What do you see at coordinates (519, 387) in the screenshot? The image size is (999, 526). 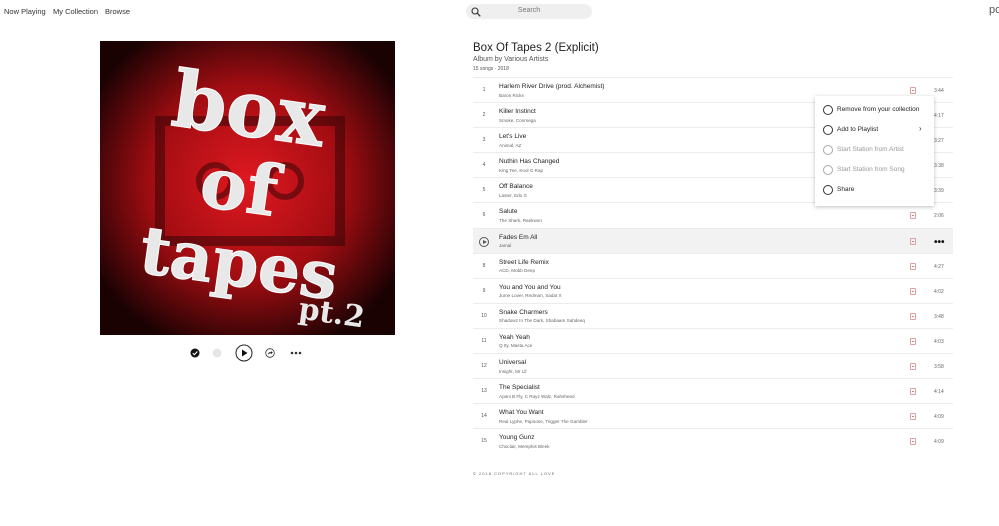 I see `track-title: The Specialist` at bounding box center [519, 387].